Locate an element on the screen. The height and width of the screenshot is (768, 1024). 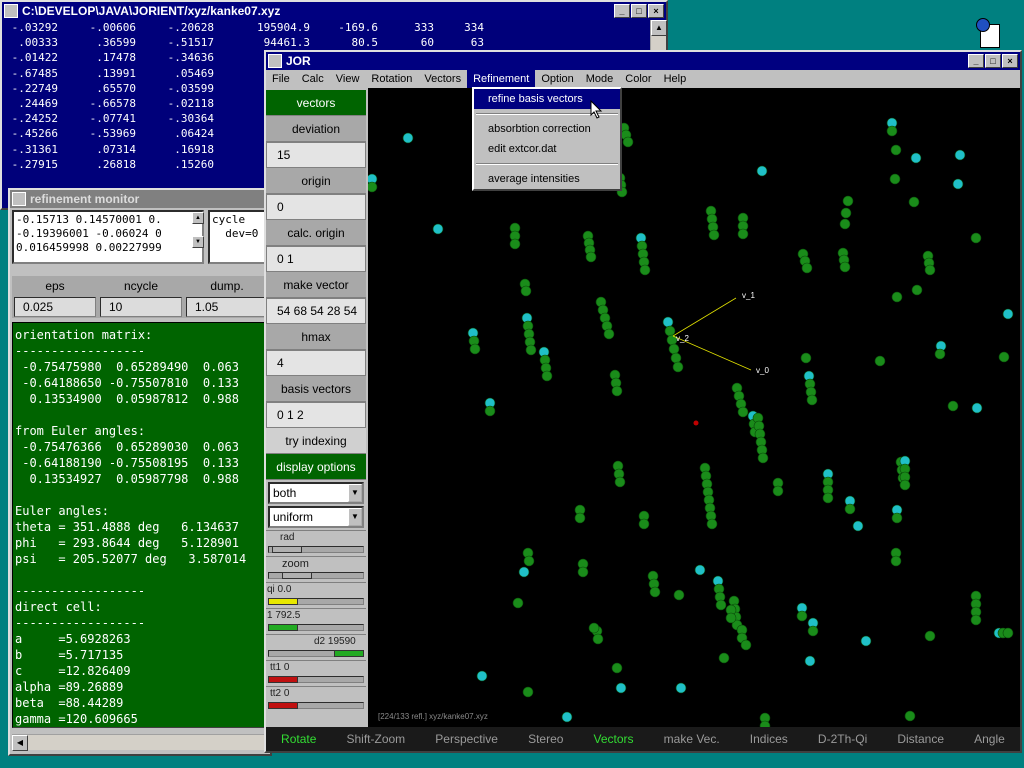
basis-vectors-input: 0 1 2 is located at coordinates (316, 415).